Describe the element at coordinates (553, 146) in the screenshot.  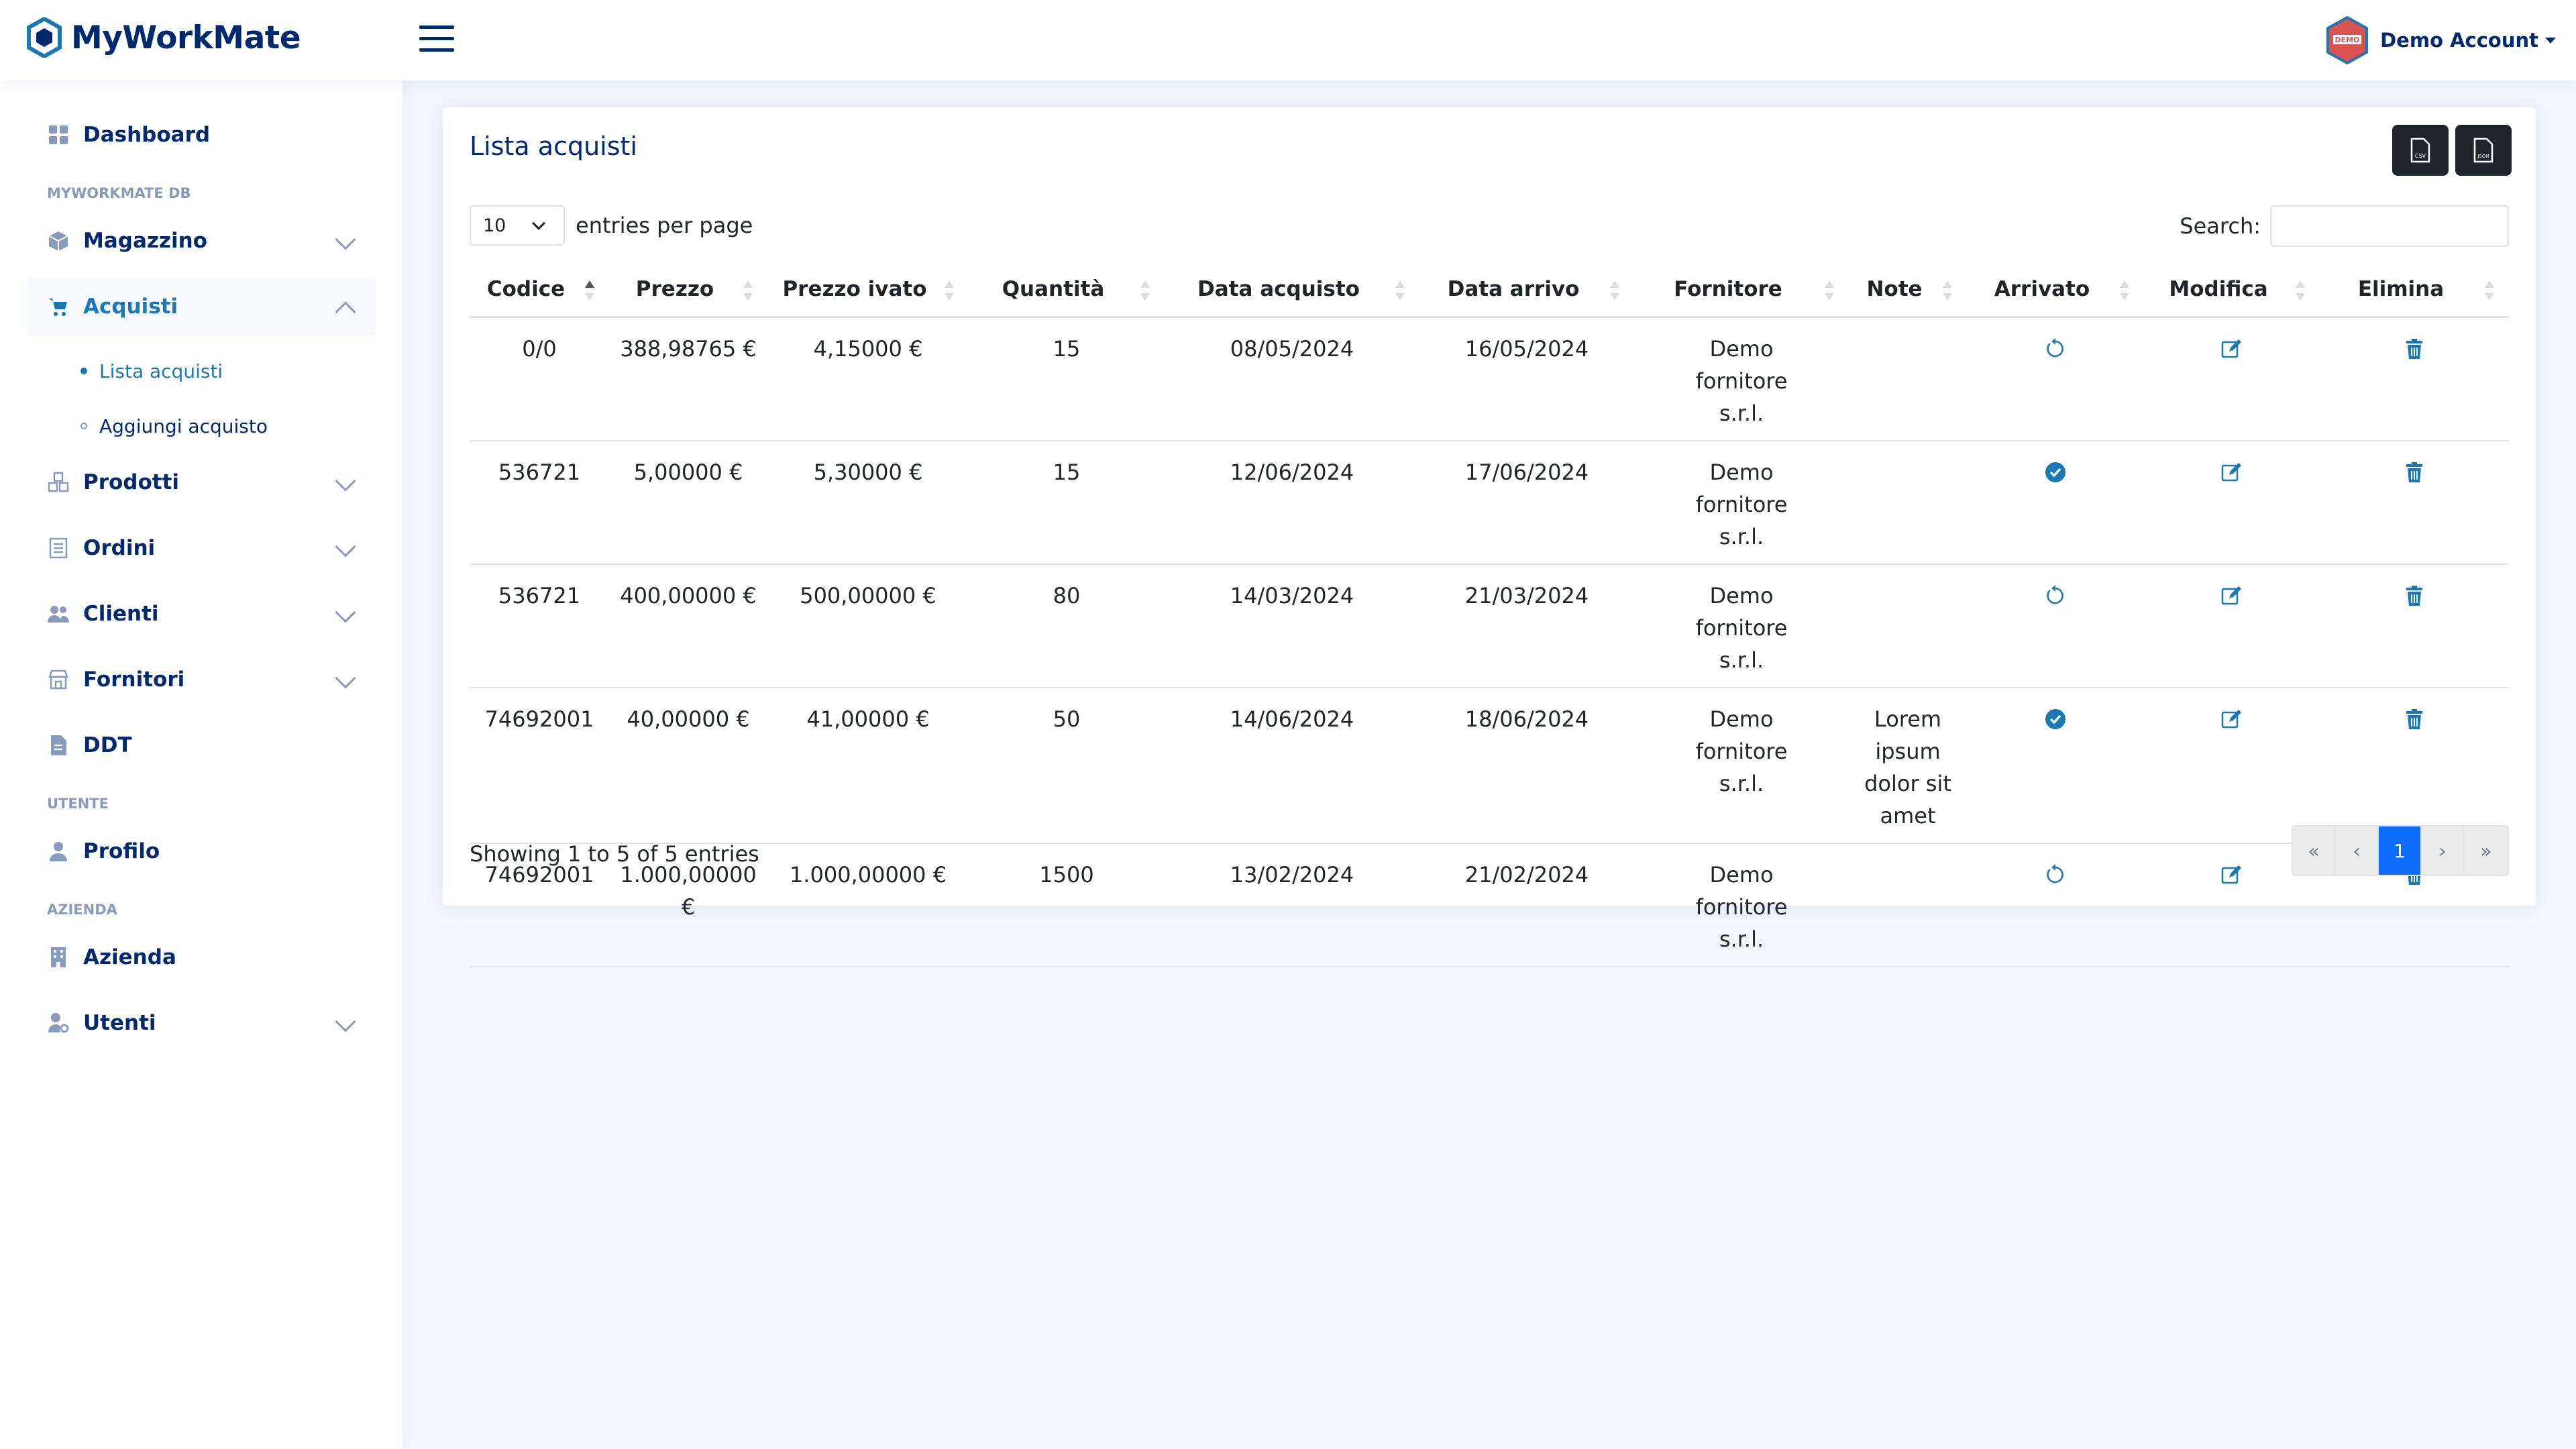
I see `page-title: Lista acquisti` at that location.